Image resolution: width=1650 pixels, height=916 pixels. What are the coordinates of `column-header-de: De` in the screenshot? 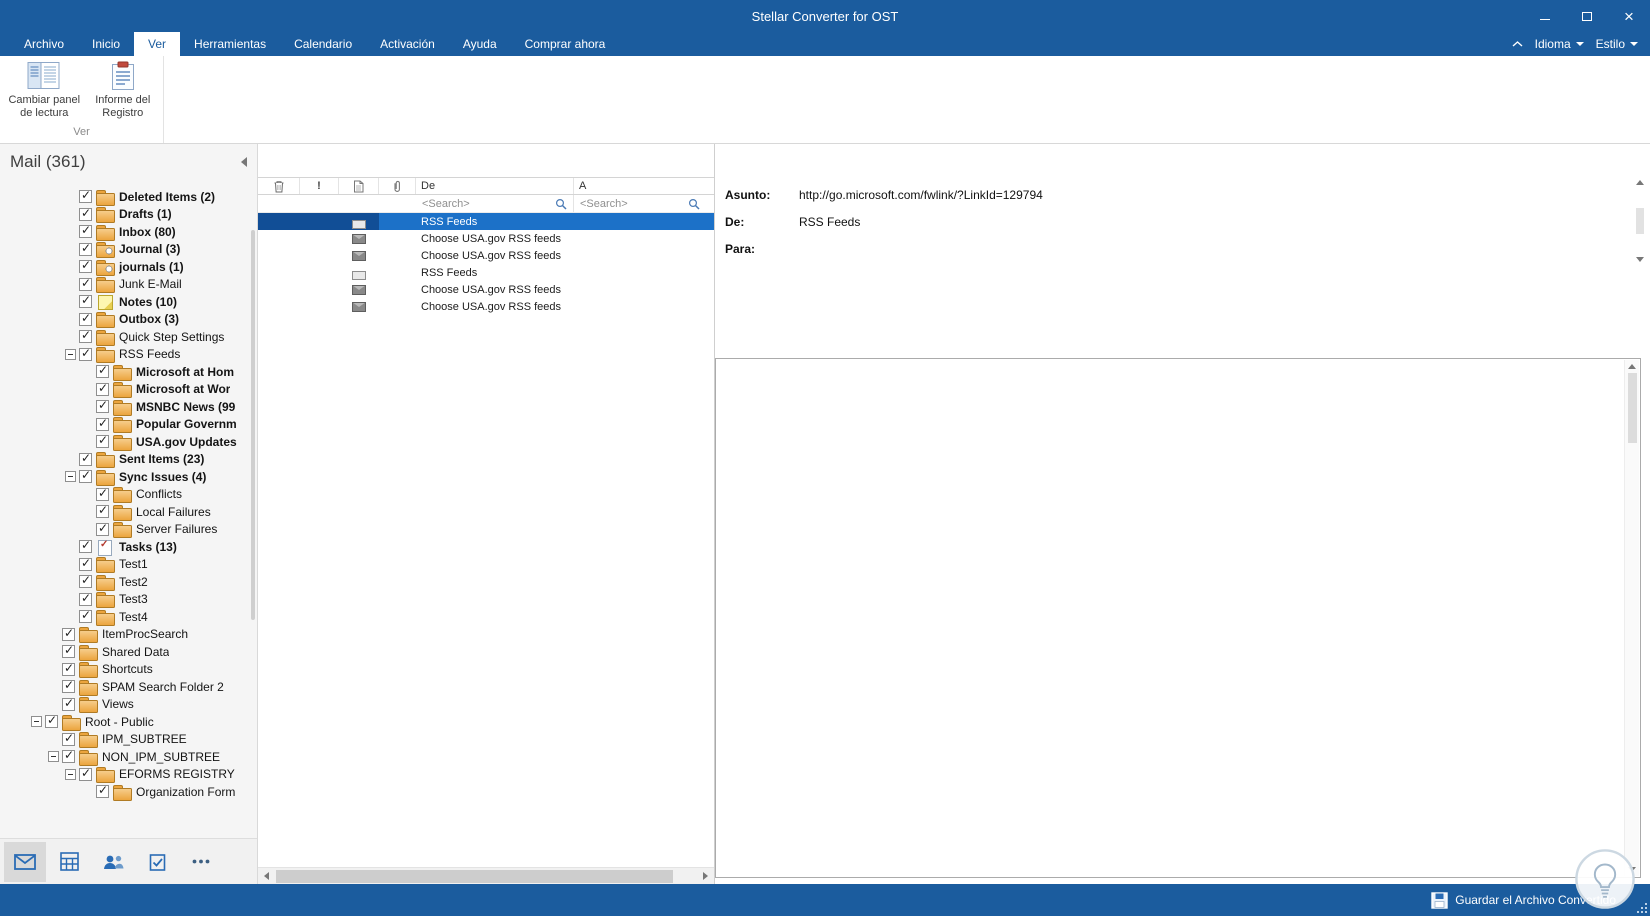 It's located at (495, 186).